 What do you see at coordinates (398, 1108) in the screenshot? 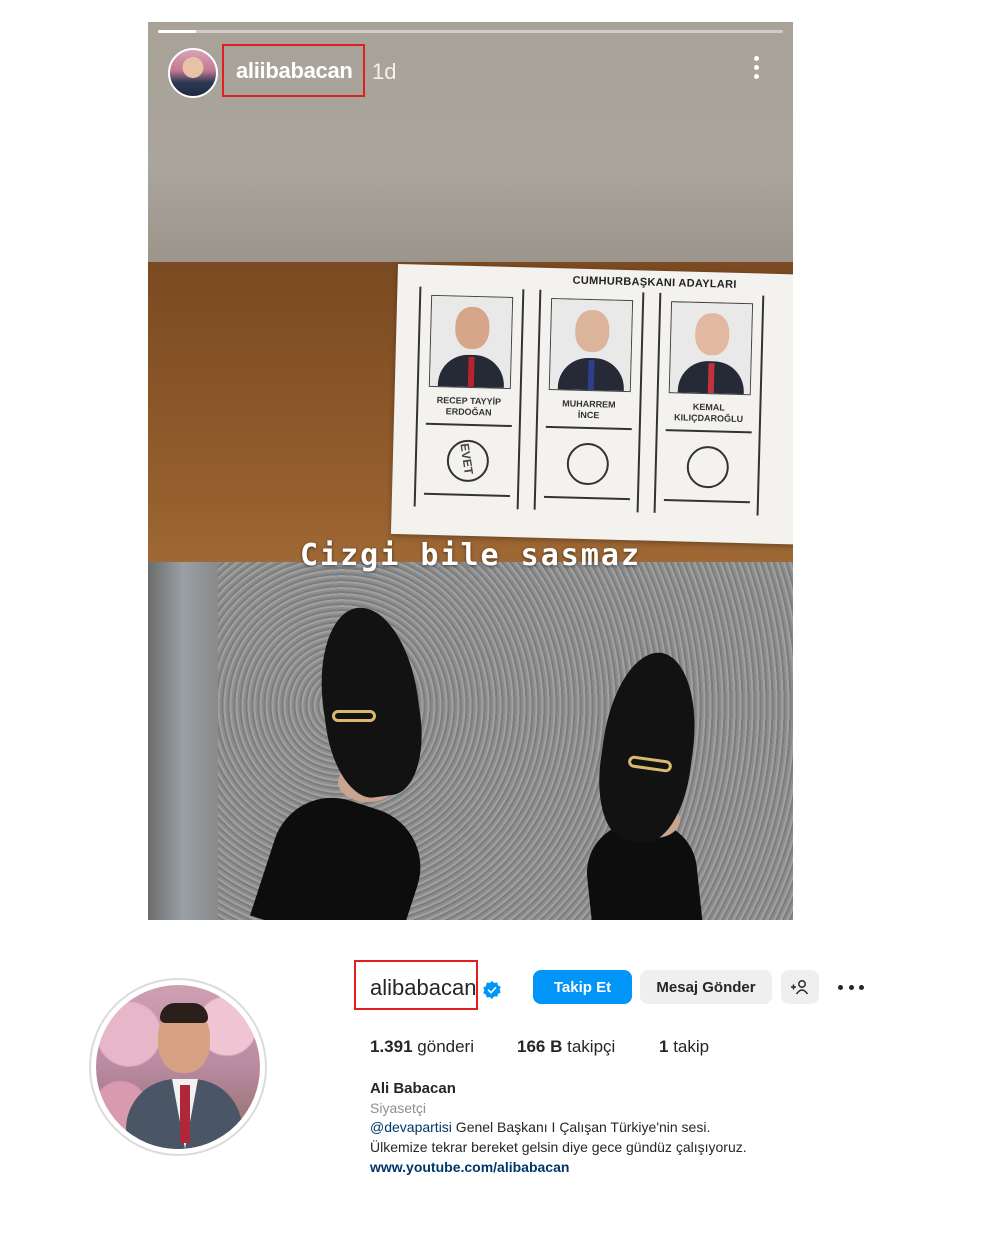
I see `profile-category: Siyasetçi` at bounding box center [398, 1108].